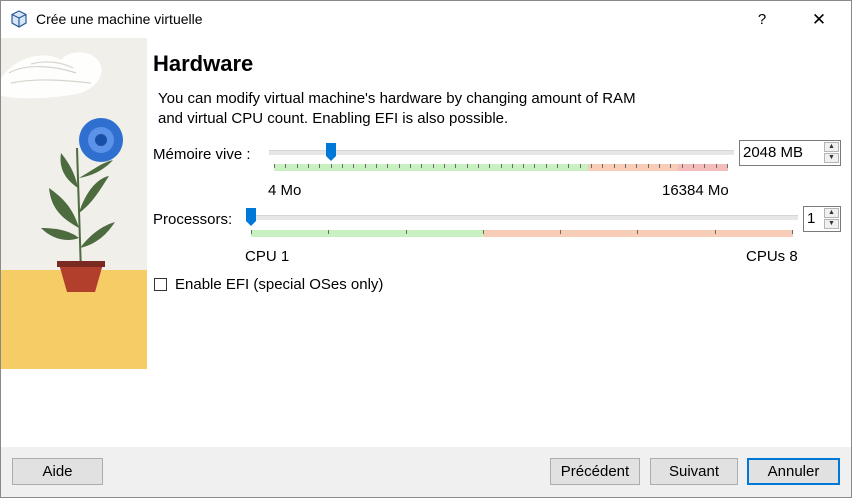  I want to click on processors-max-label: CPUs 8, so click(772, 256).